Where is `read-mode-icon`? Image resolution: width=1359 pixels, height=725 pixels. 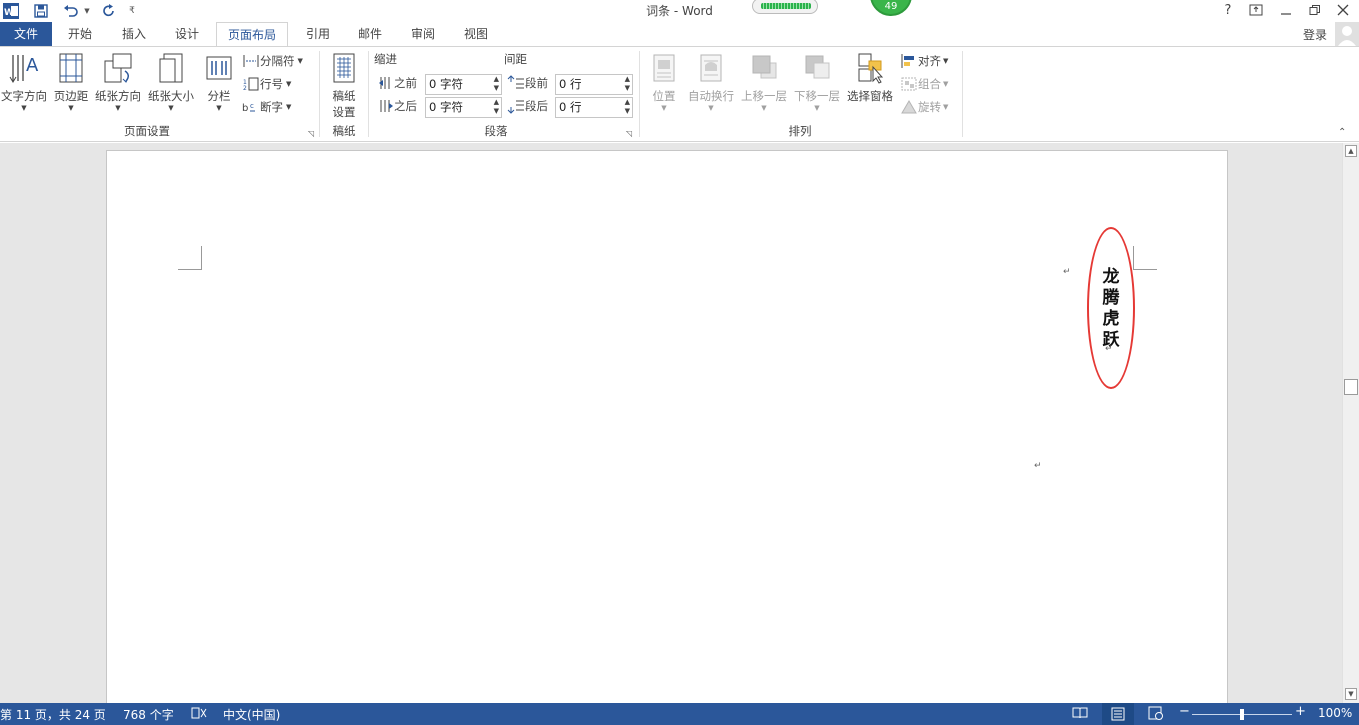 read-mode-icon is located at coordinates (1080, 714).